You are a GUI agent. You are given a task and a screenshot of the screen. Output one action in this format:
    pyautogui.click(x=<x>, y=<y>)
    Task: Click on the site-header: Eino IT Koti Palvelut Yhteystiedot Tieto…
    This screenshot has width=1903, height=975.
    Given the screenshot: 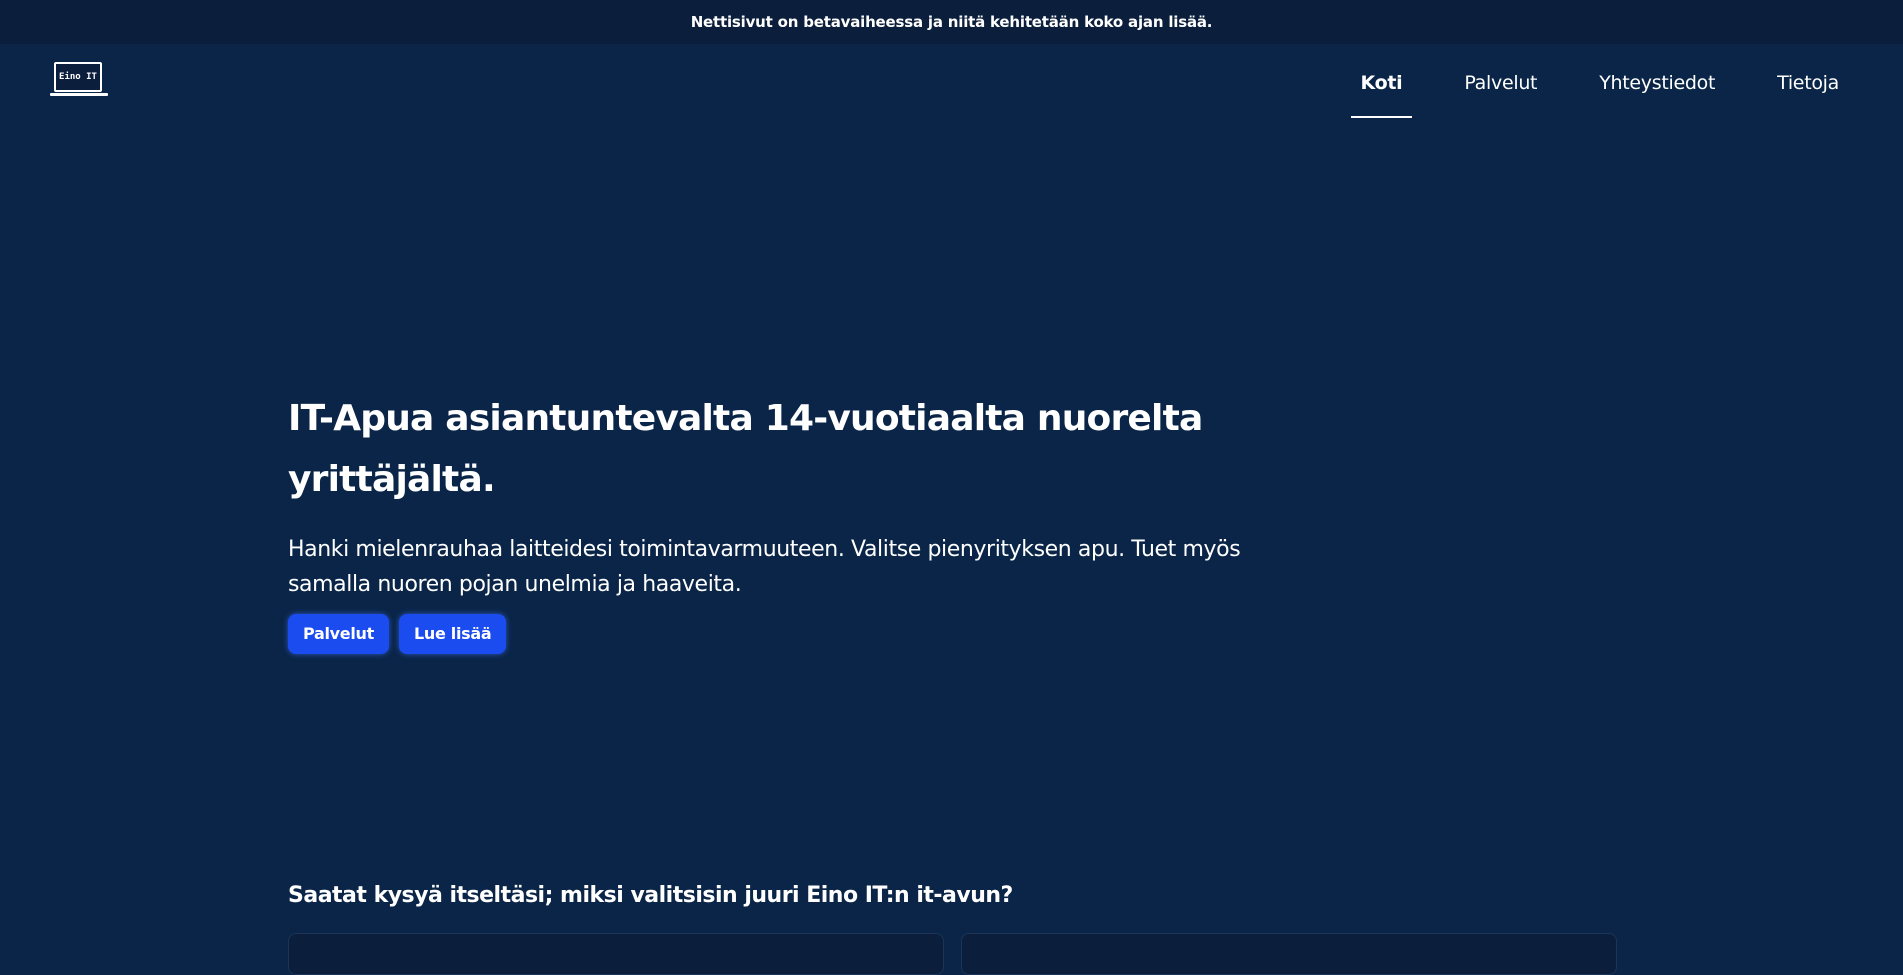 What is the action you would take?
    pyautogui.click(x=951, y=84)
    